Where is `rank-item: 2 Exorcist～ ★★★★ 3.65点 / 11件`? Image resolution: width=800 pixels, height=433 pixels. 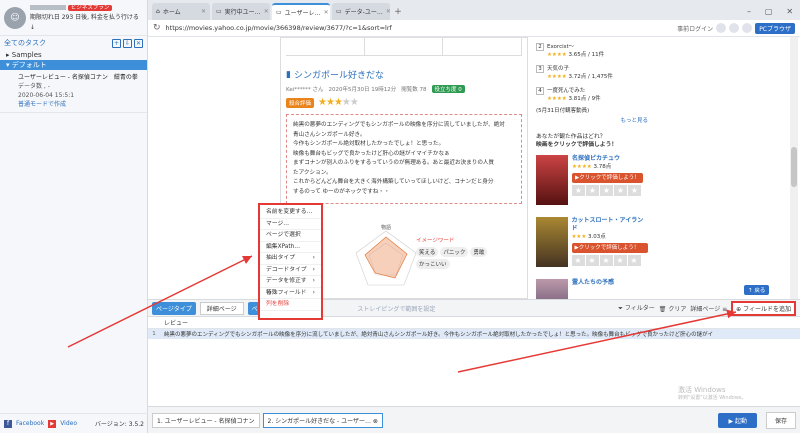 rank-item: 2 Exorcist～ ★★★★ 3.65点 / 11件 is located at coordinates (592, 51).